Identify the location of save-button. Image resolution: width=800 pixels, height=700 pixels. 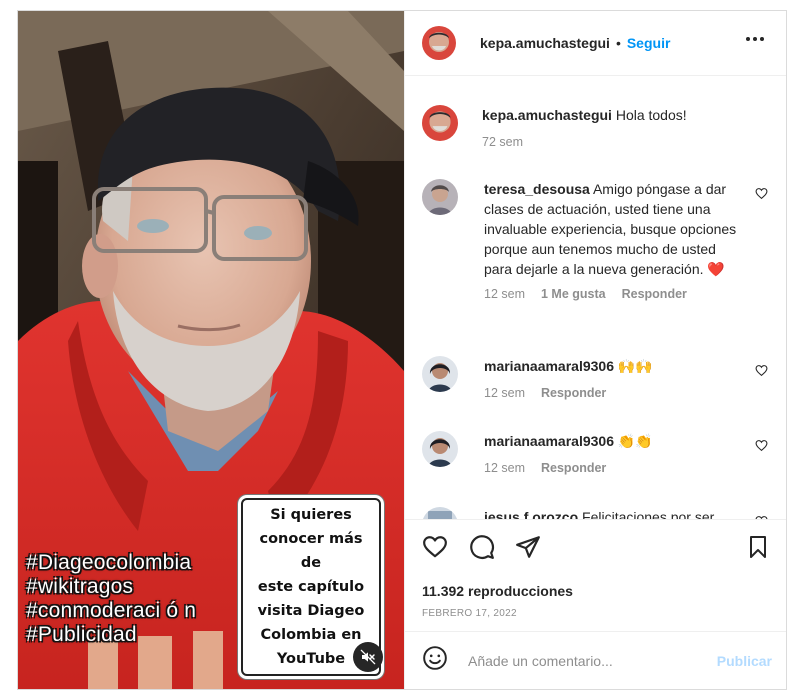
(758, 549).